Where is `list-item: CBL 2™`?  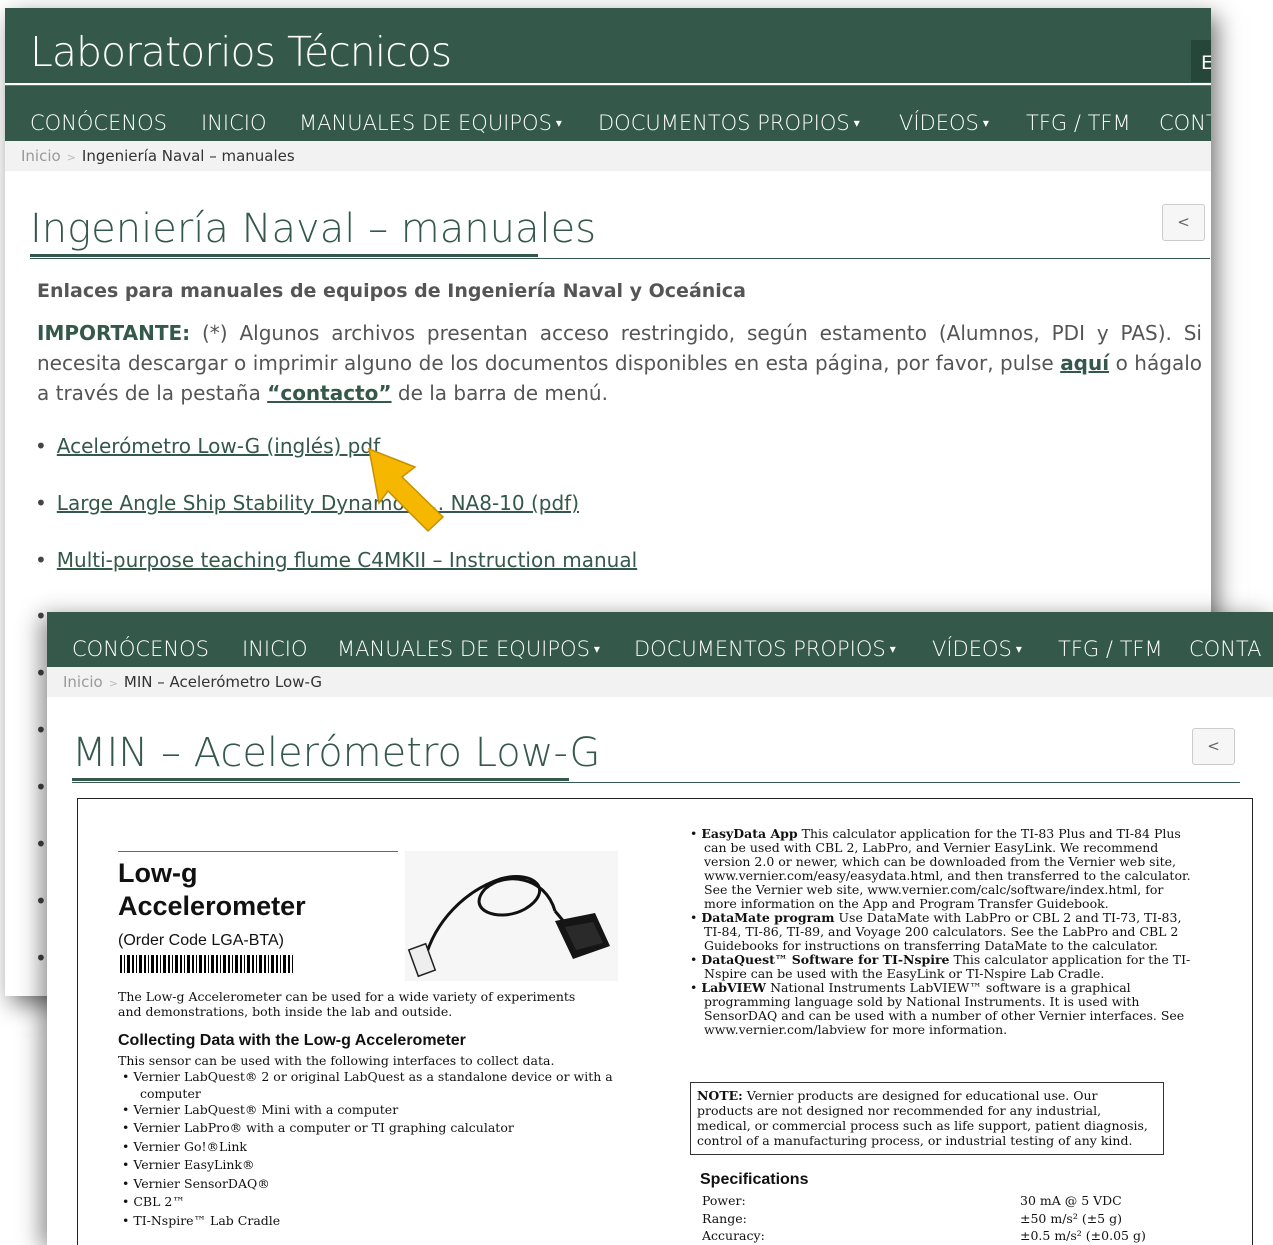 list-item: CBL 2™ is located at coordinates (372, 1202).